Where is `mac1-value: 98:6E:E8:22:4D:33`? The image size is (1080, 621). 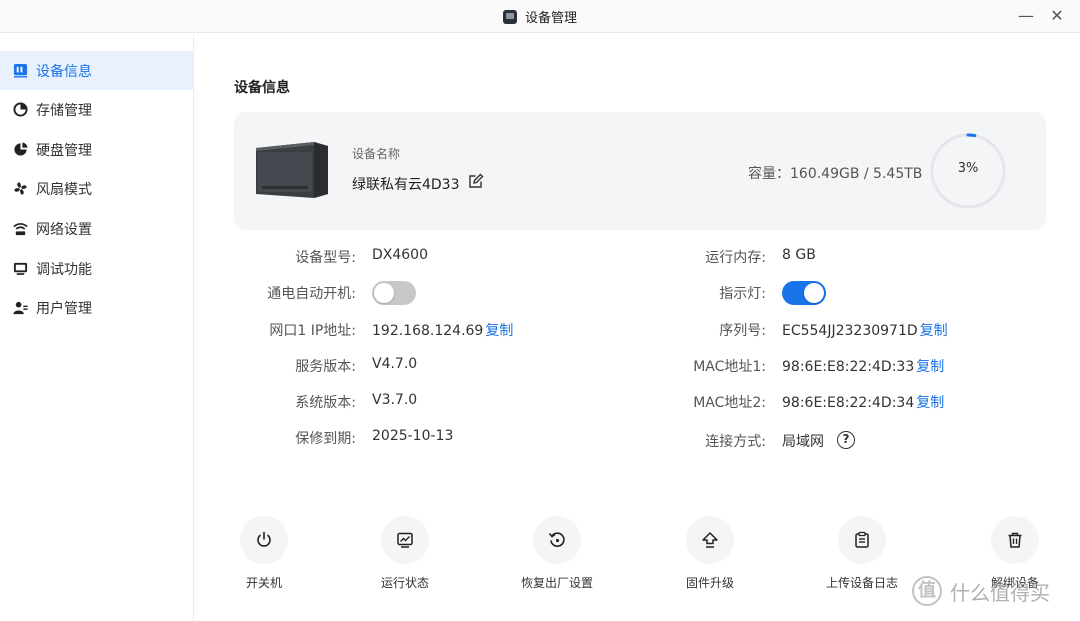 mac1-value: 98:6E:E8:22:4D:33 is located at coordinates (848, 367).